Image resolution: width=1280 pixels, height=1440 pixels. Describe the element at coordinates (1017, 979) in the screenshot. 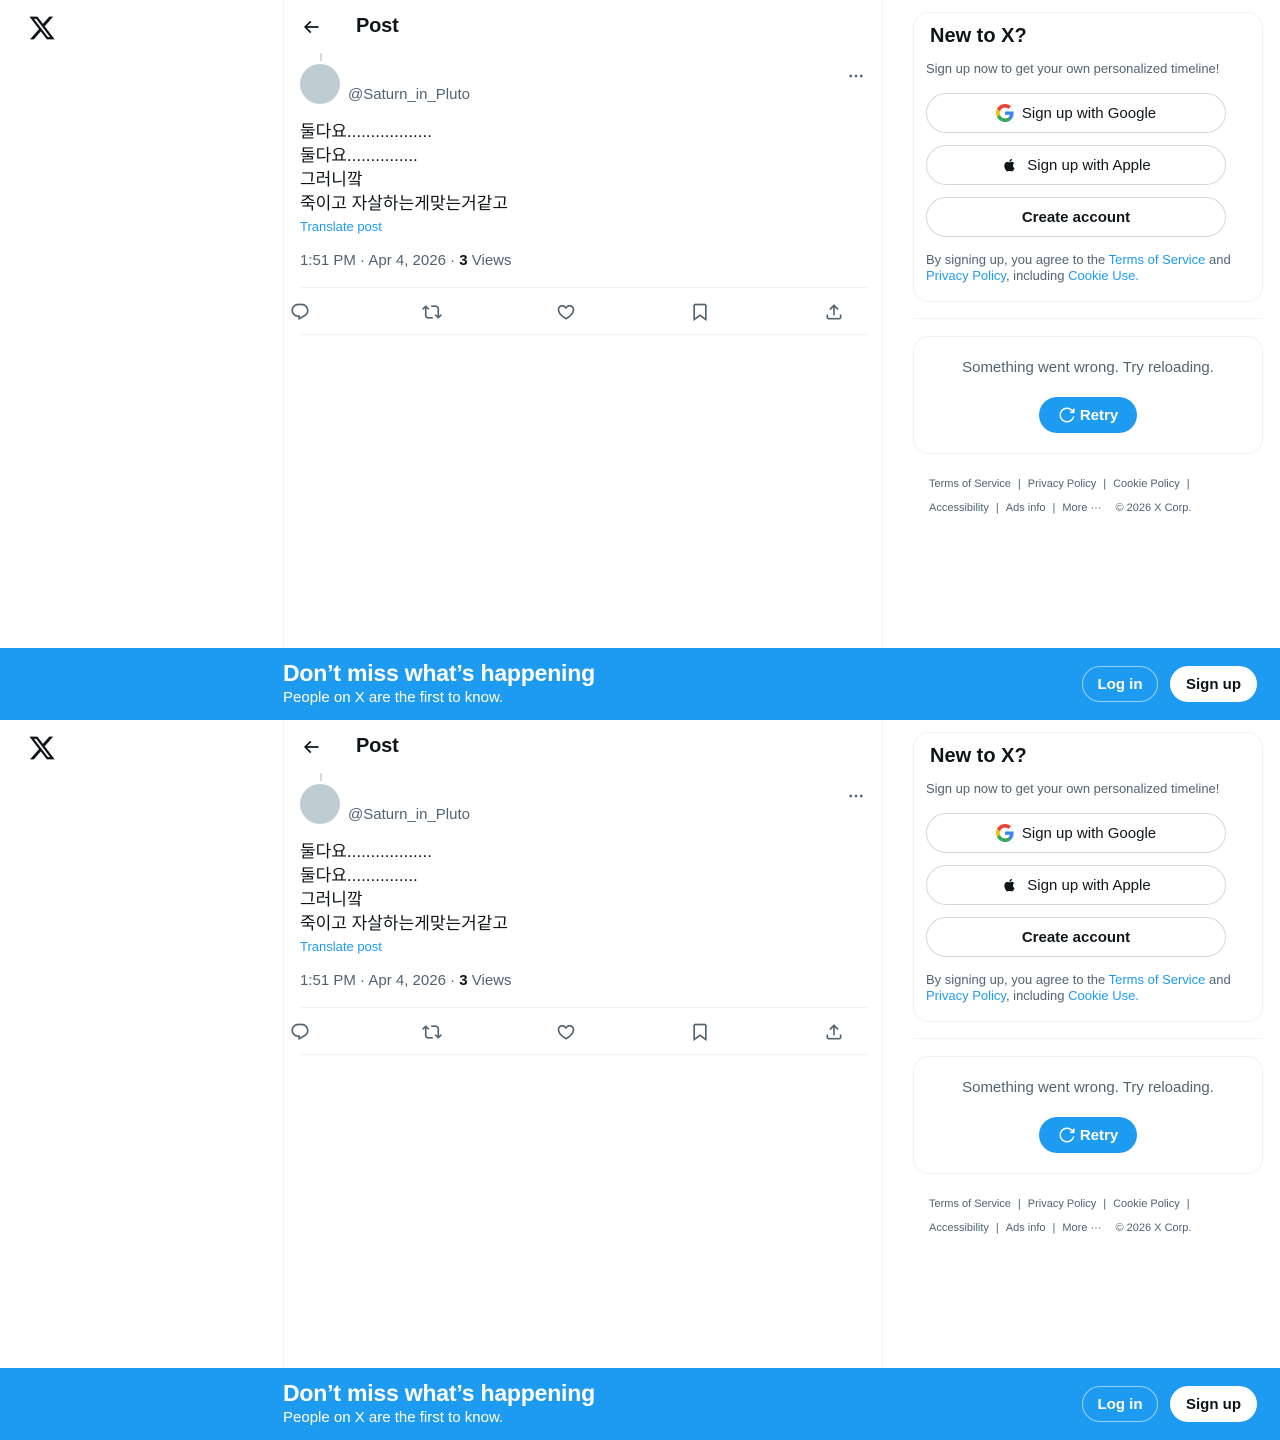

I see `terms-text: By signing up, you agree to the` at that location.